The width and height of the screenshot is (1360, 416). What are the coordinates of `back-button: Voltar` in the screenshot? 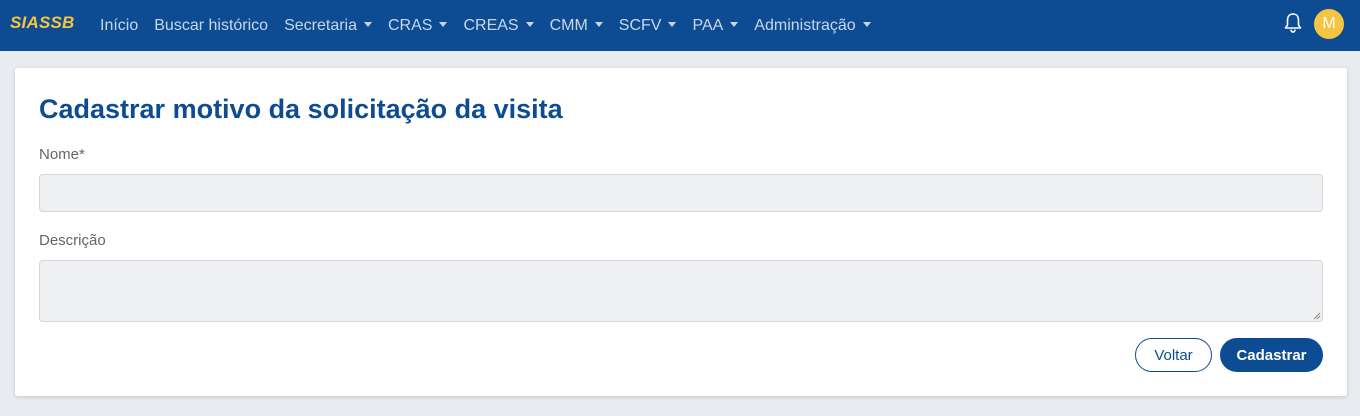 It's located at (1173, 355).